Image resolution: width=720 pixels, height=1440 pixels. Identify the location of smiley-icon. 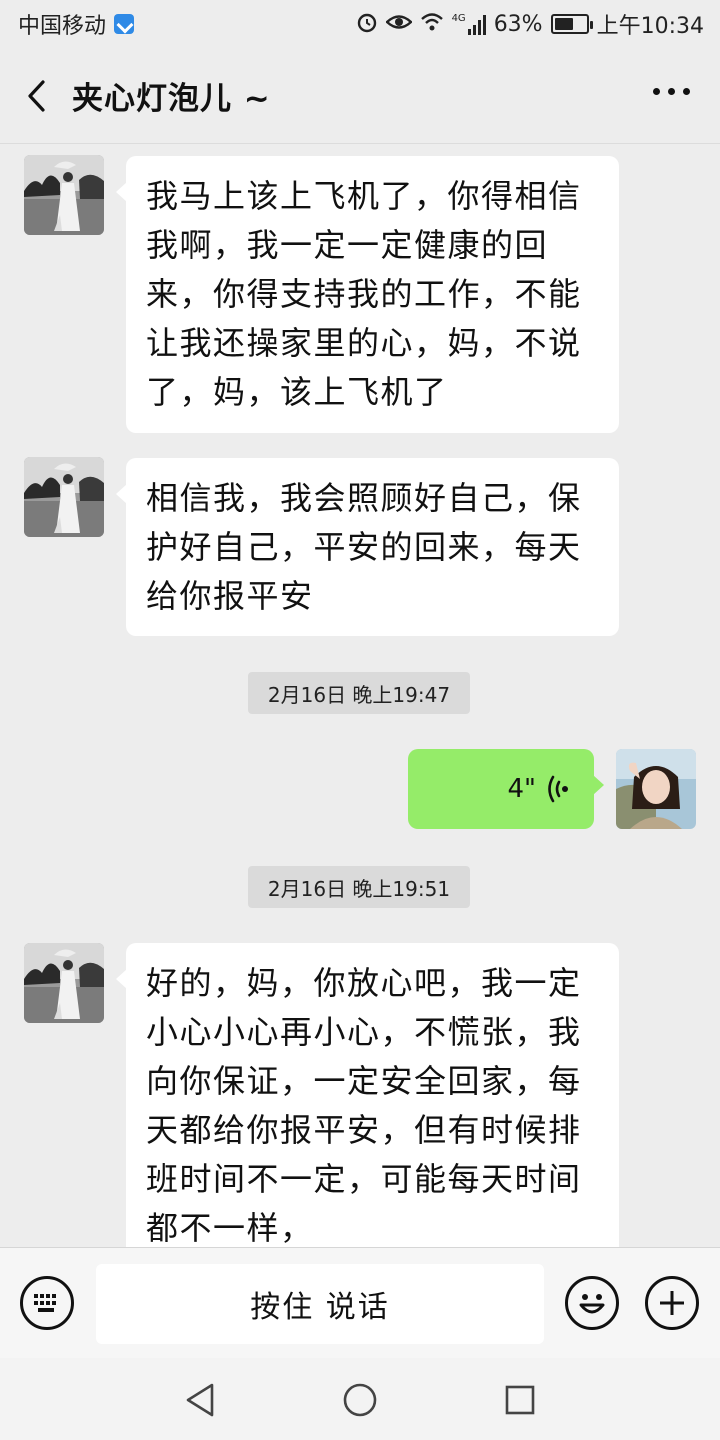
(592, 1304).